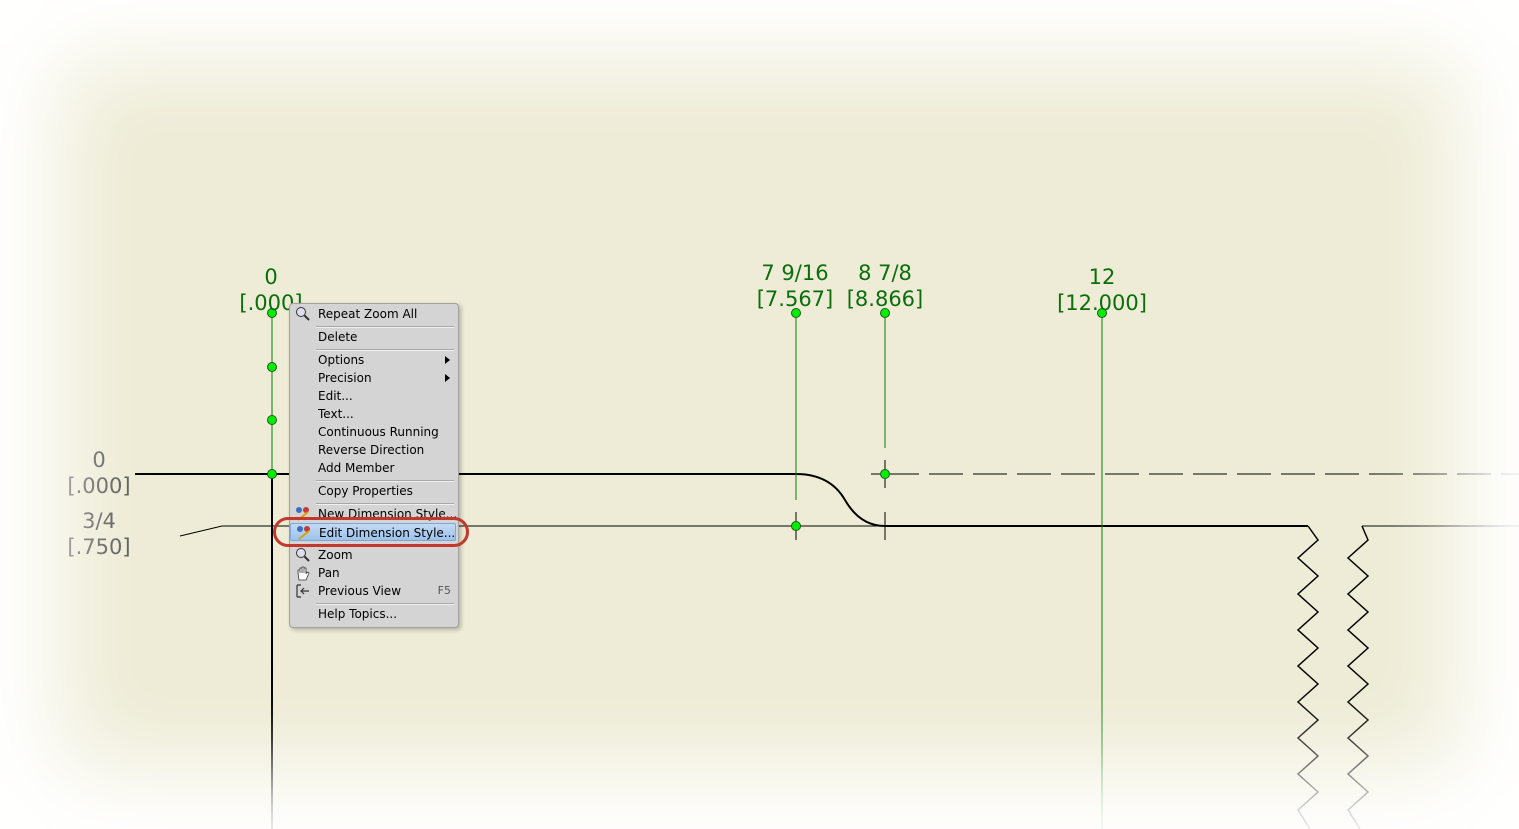 The width and height of the screenshot is (1519, 829). I want to click on dimension-value: 12, so click(1102, 277).